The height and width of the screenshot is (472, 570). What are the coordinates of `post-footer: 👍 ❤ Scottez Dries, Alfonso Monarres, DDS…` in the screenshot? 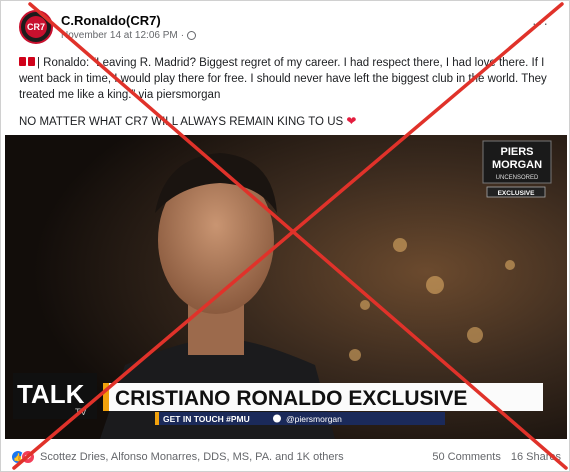 It's located at (285, 456).